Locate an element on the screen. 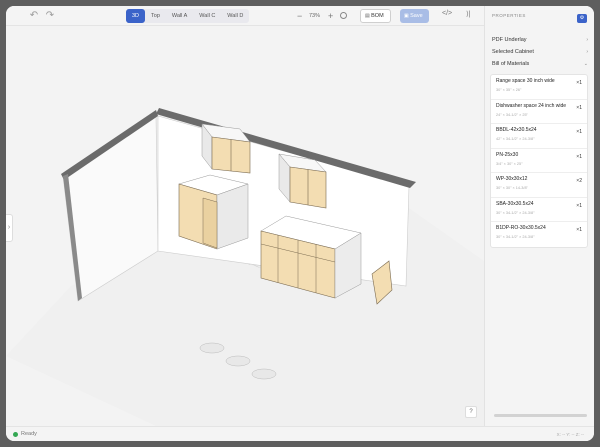 The height and width of the screenshot is (447, 600). section-pdf-underlay: PDF Underlay › is located at coordinates (540, 40).